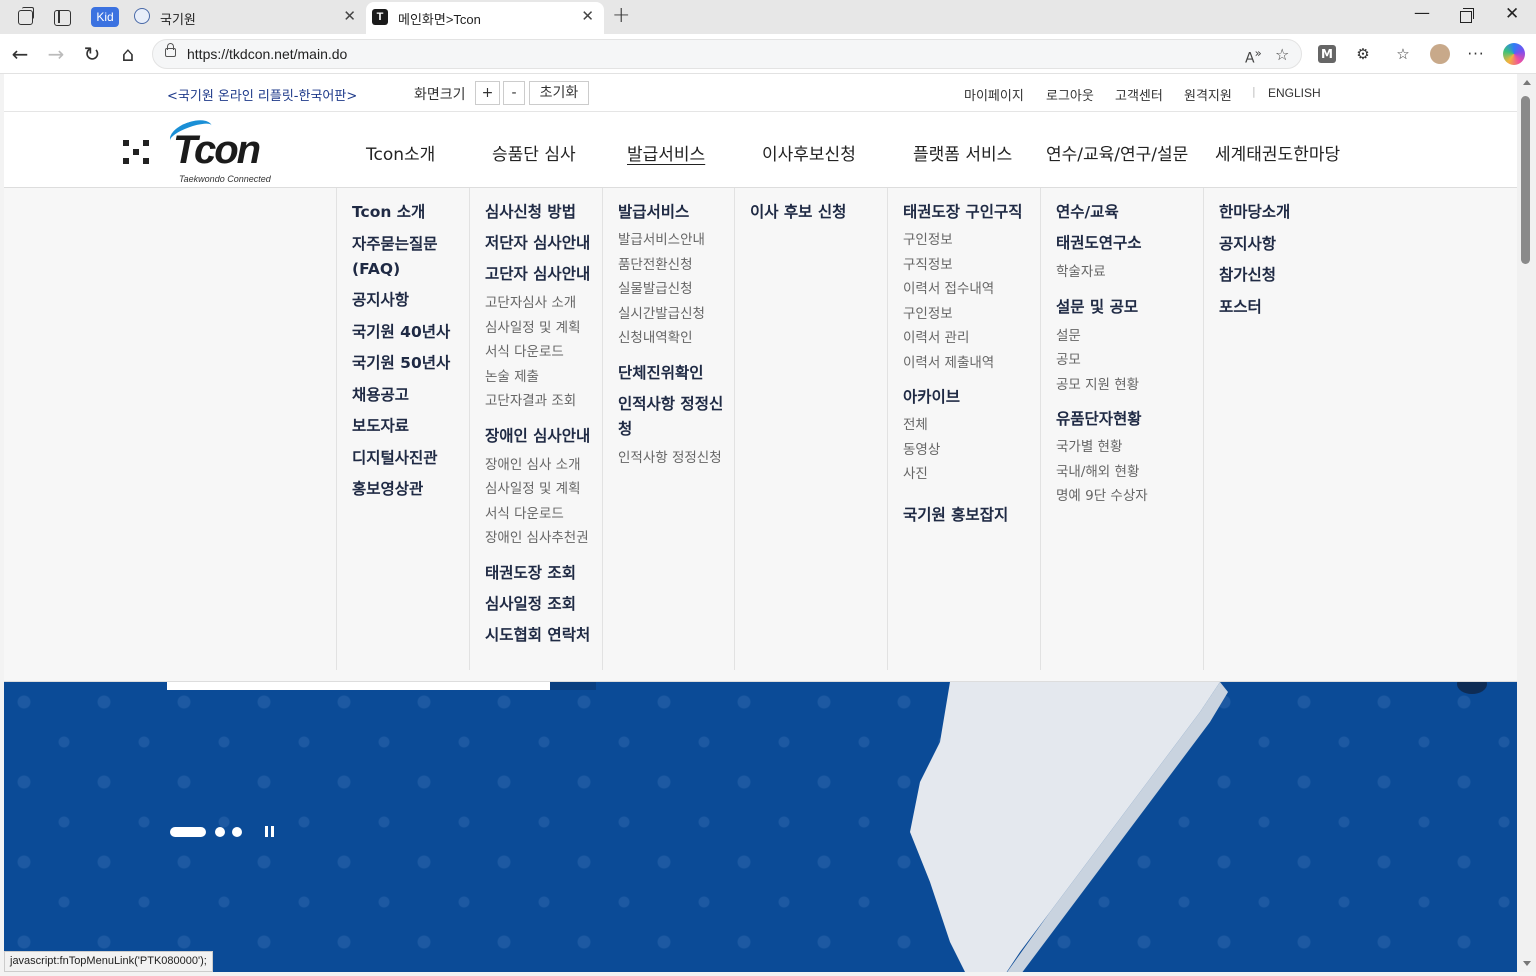 This screenshot has height=976, width=1536. What do you see at coordinates (543, 303) in the screenshot?
I see `menu-sublink: 고단자심사 소개` at bounding box center [543, 303].